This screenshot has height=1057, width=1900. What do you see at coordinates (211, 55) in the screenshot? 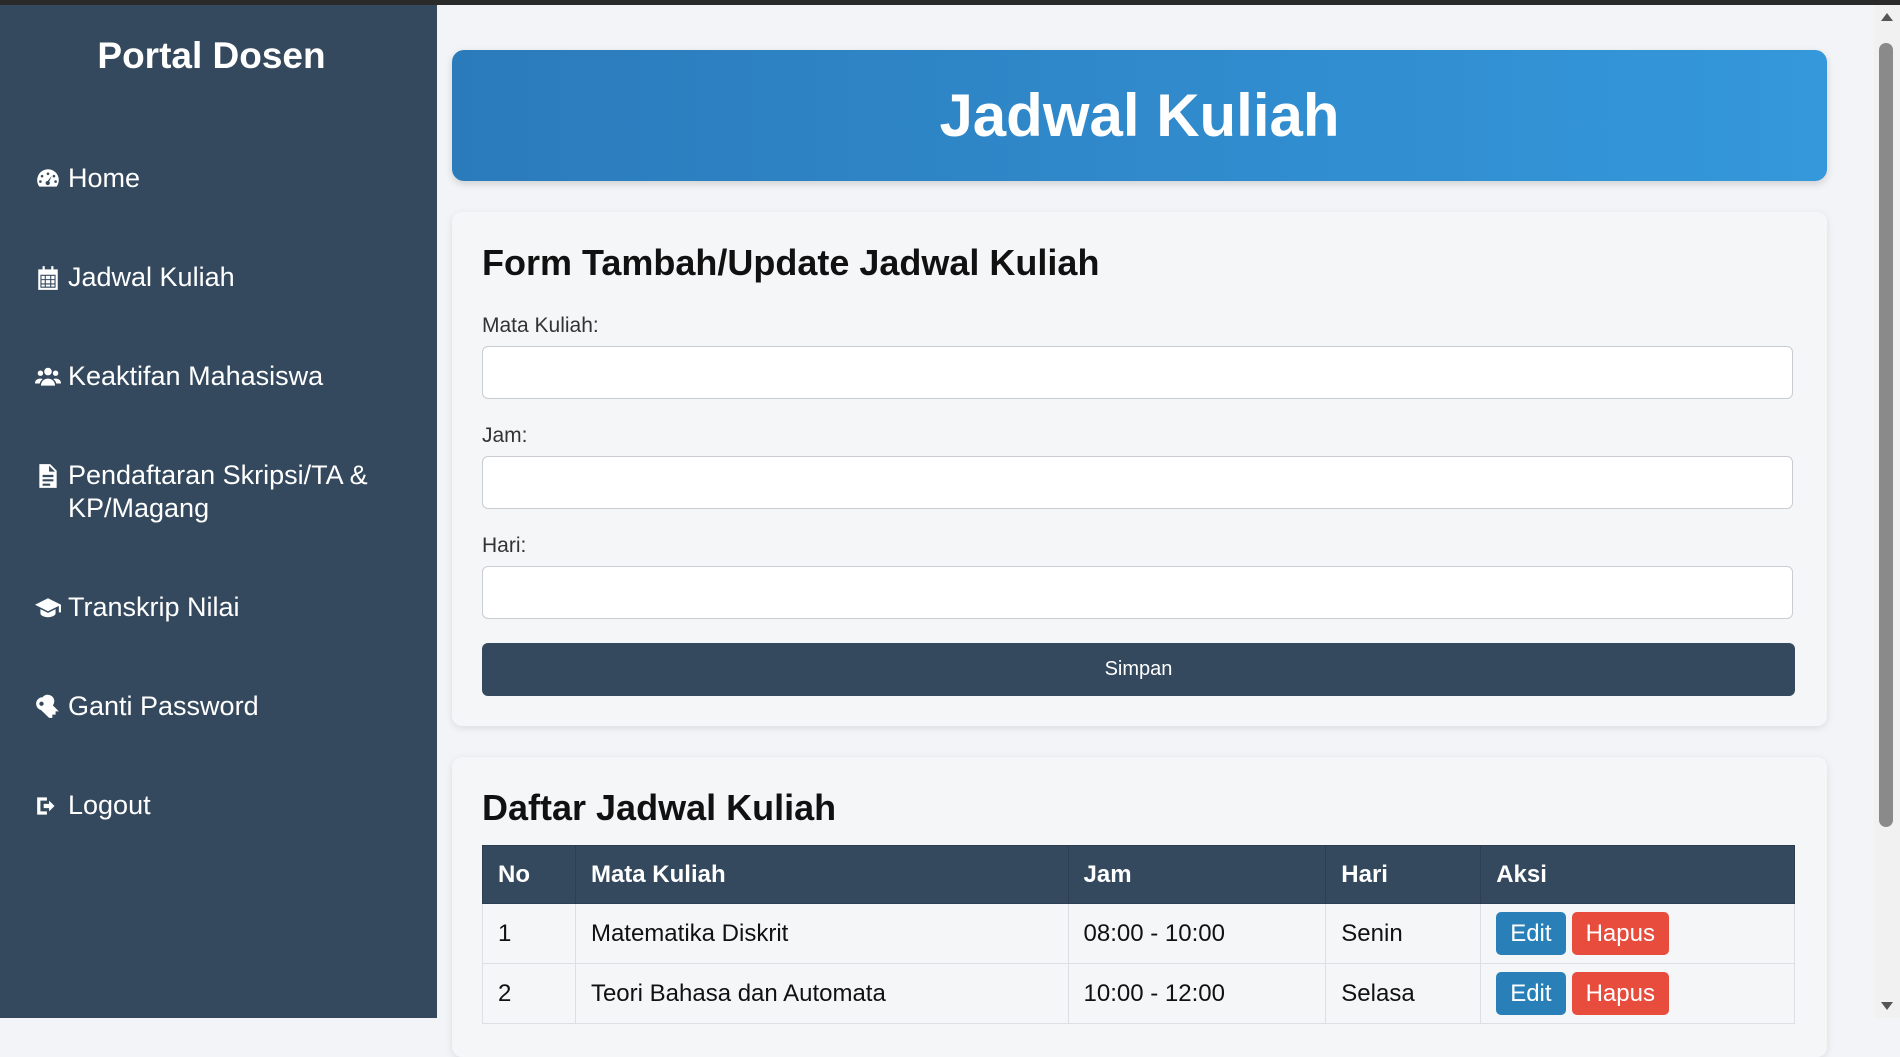
I see `sidebar-brand: Portal Dosen` at bounding box center [211, 55].